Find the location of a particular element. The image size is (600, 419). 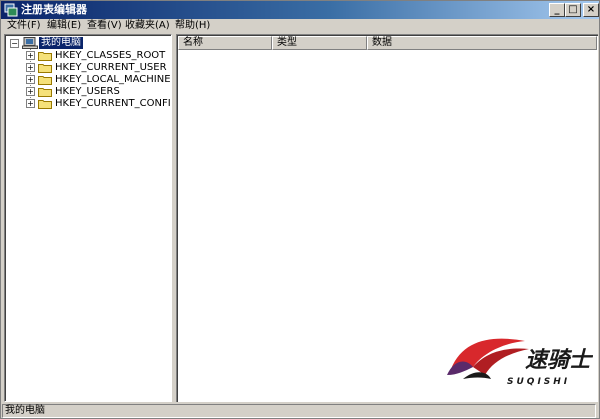

registry-editor-icon is located at coordinates (11, 10).